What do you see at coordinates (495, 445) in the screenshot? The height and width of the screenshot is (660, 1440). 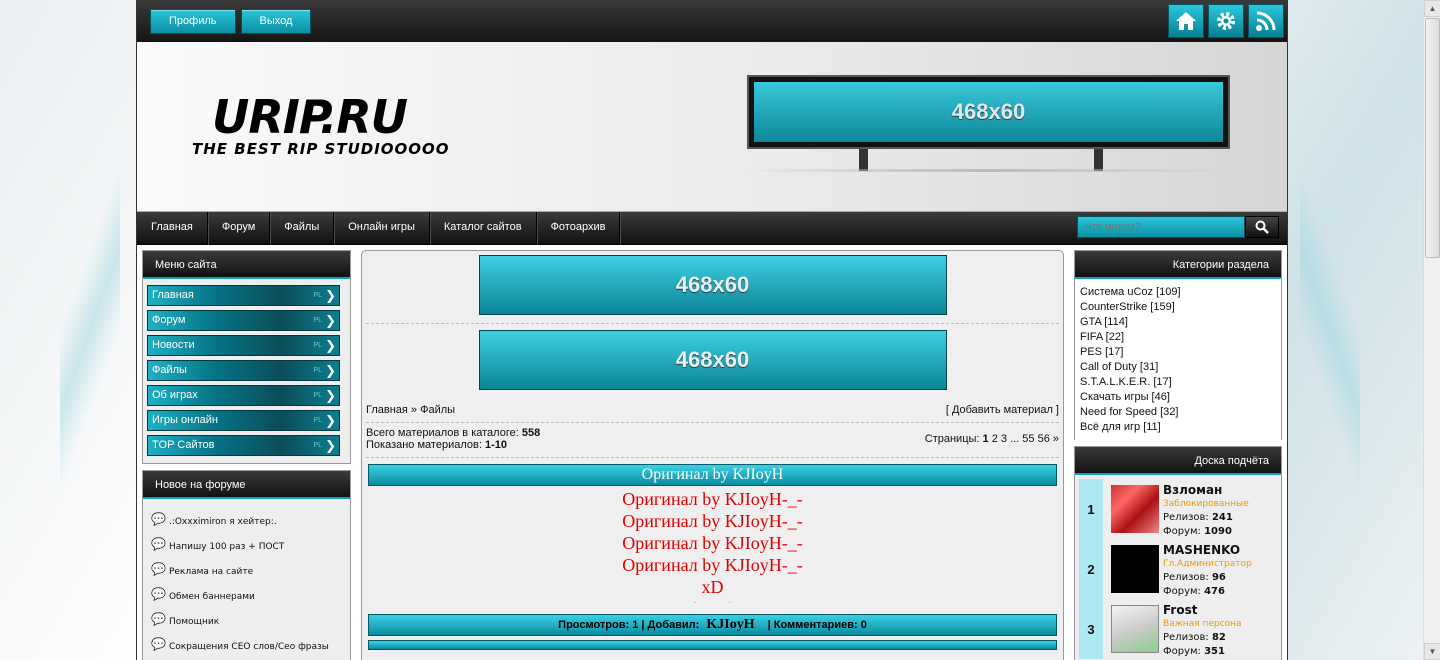 I see `shown-value: 1-10` at bounding box center [495, 445].